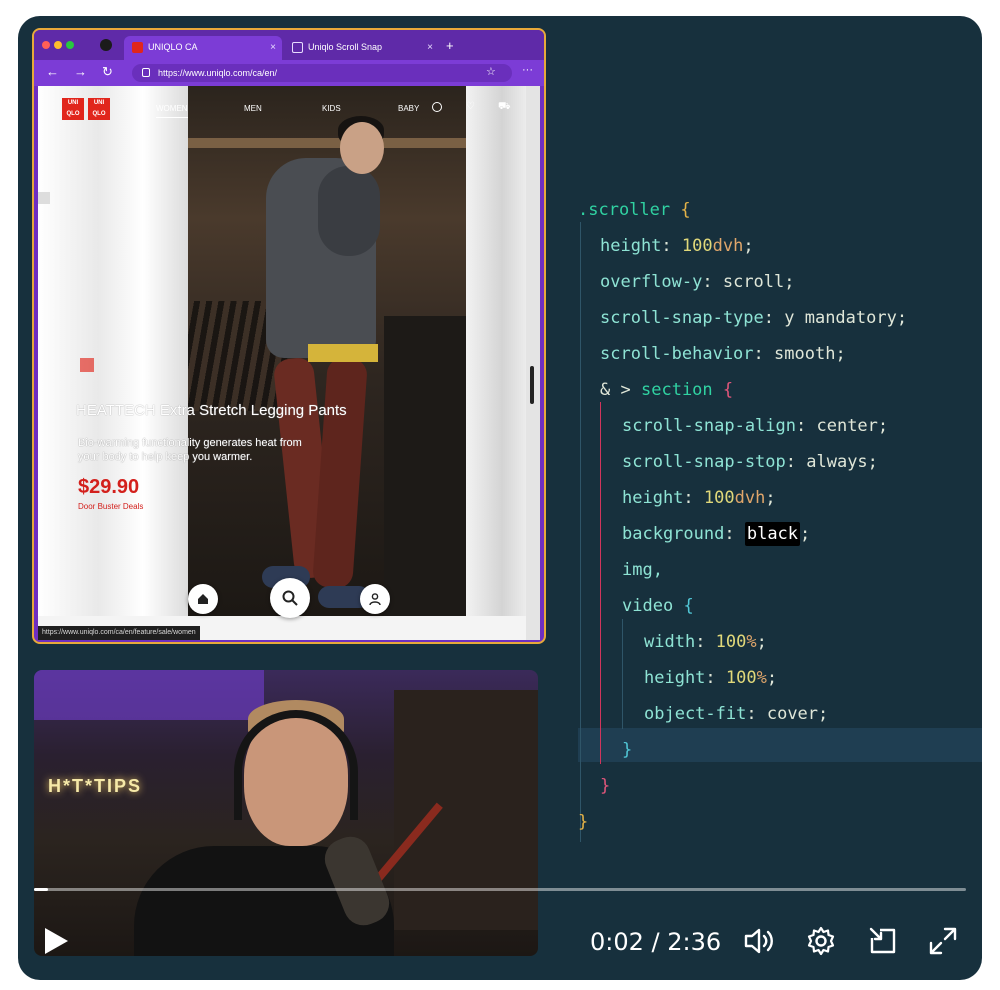 Image resolution: width=1000 pixels, height=990 pixels. I want to click on product-title: HEATTECH Extra Stretch Legging Pants, so click(211, 410).